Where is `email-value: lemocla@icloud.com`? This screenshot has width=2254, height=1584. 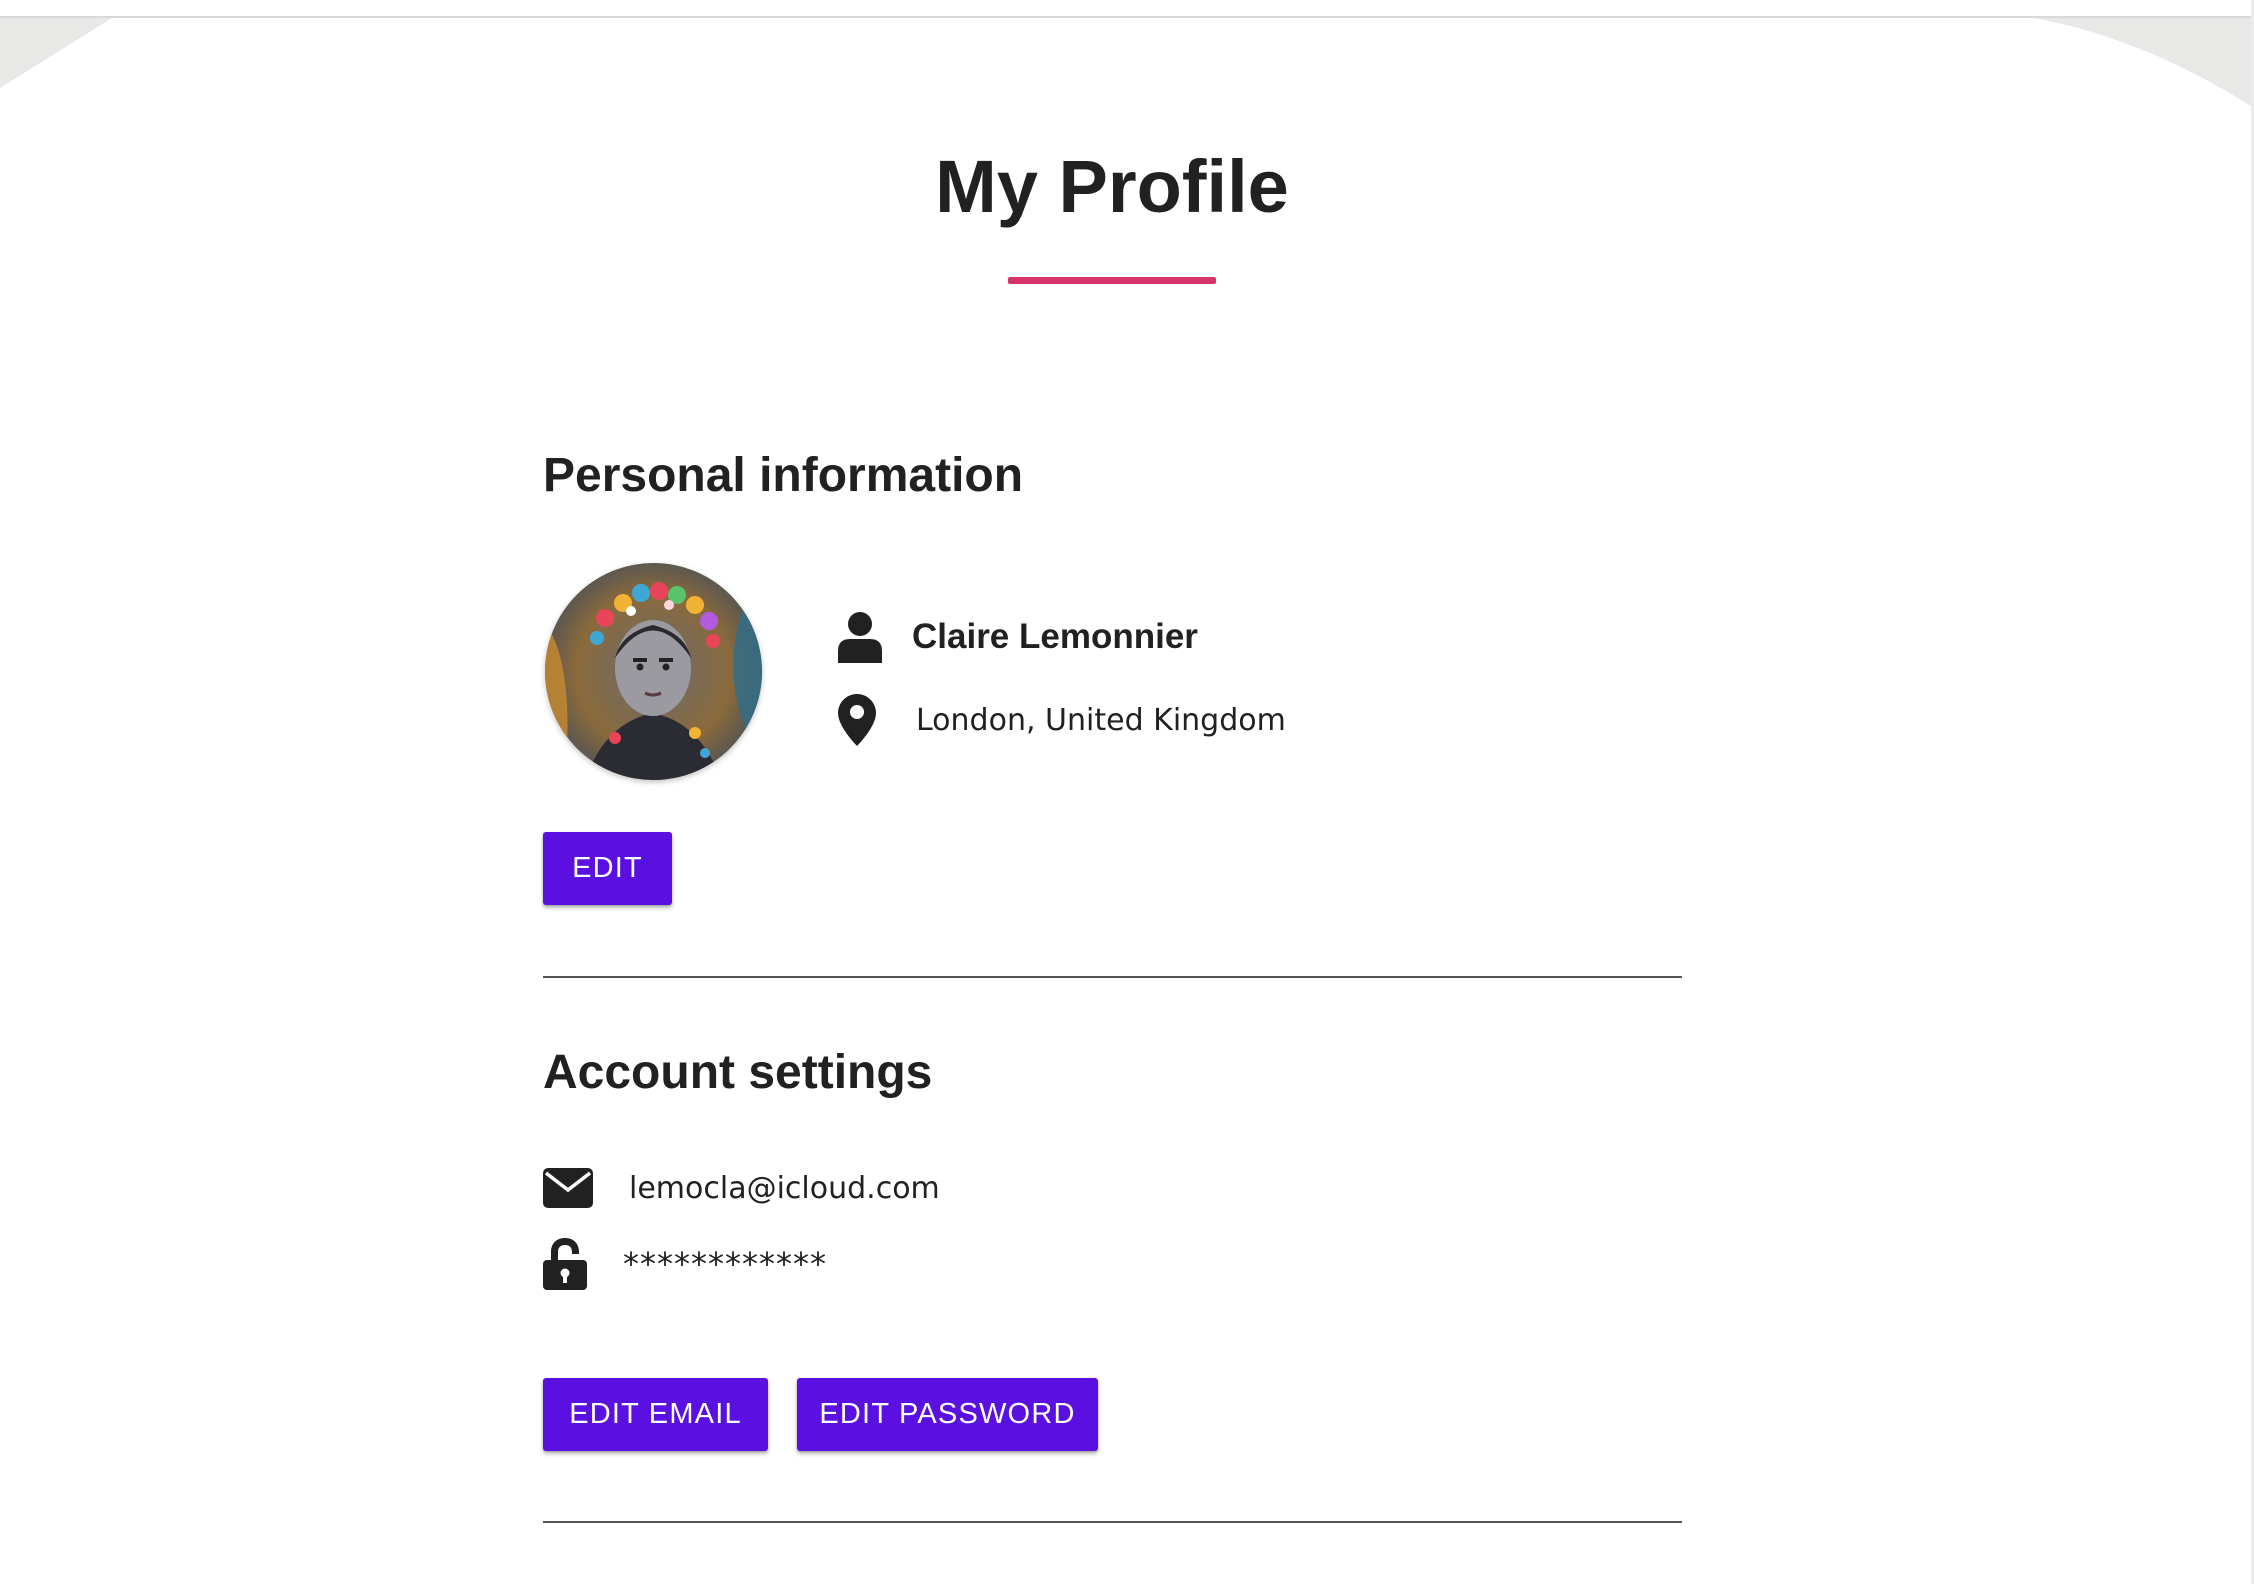 email-value: lemocla@icloud.com is located at coordinates (784, 1188).